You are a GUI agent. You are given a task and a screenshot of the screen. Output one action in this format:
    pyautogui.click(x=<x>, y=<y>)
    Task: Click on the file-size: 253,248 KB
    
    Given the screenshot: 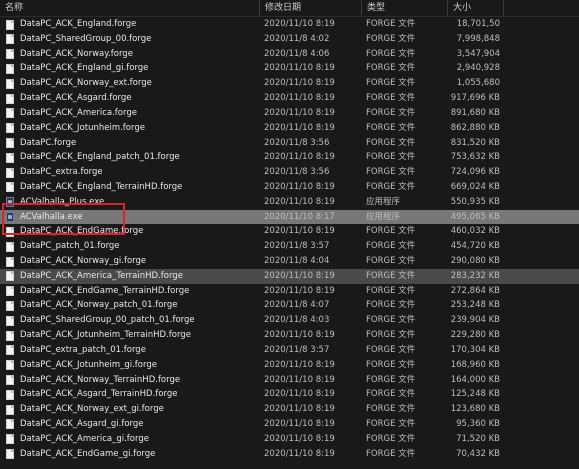 What is the action you would take?
    pyautogui.click(x=475, y=305)
    